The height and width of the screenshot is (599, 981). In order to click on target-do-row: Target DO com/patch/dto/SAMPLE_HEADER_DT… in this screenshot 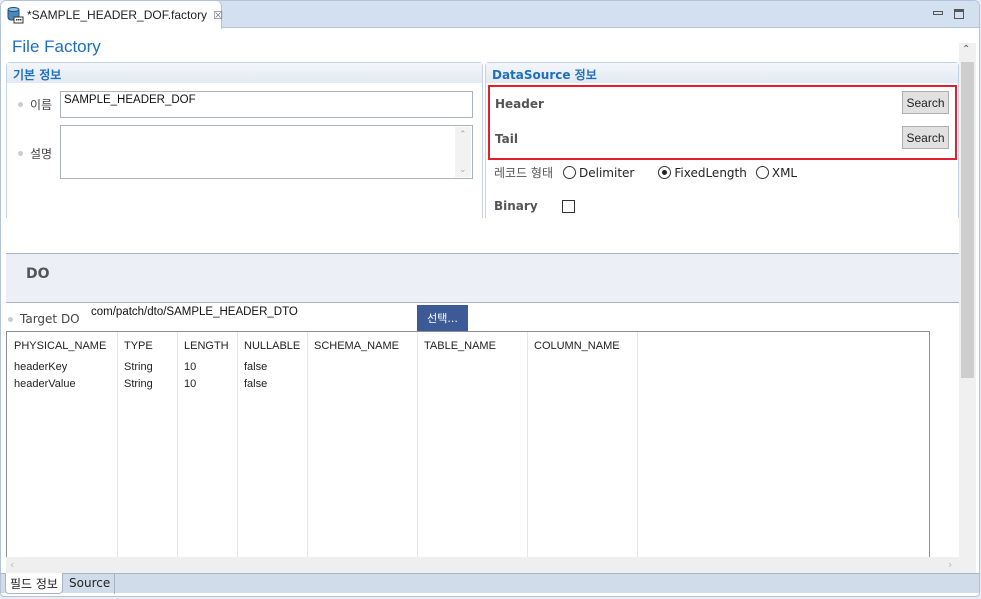, I will do `click(482, 318)`.